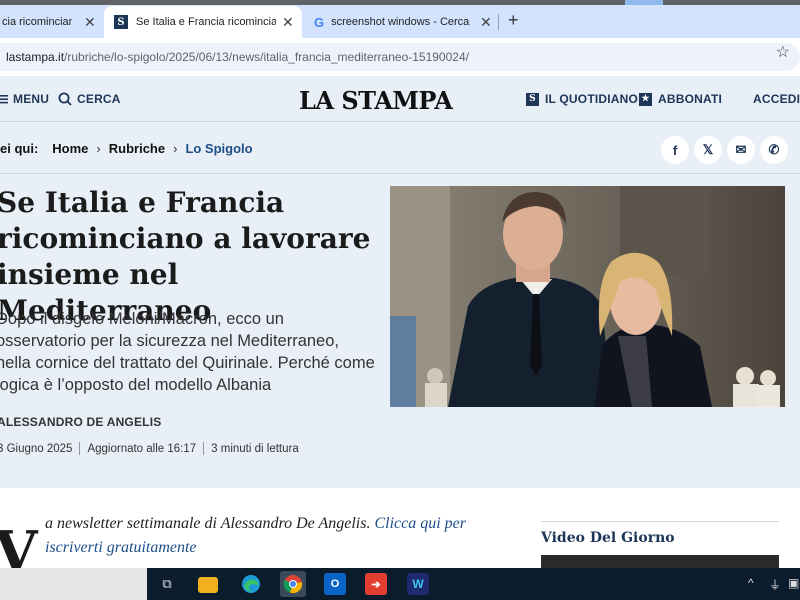 The width and height of the screenshot is (800, 600). I want to click on il-quotidiano-link: S IL QUOTIDIANO, so click(582, 99).